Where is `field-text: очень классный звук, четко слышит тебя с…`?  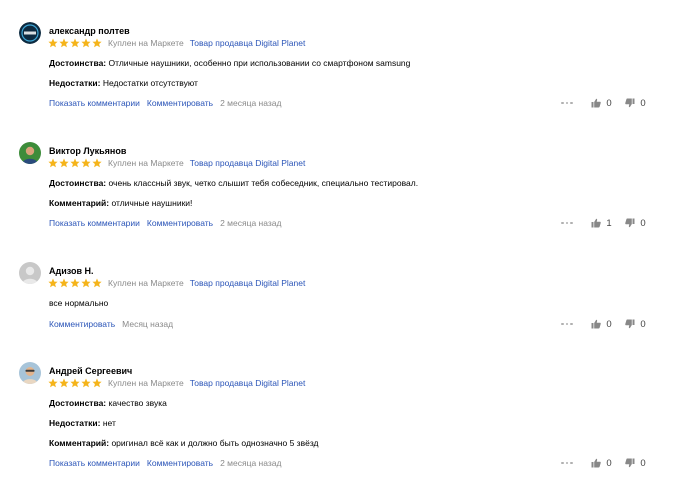
field-text: очень классный звук, четко слышит тебя с… is located at coordinates (263, 183).